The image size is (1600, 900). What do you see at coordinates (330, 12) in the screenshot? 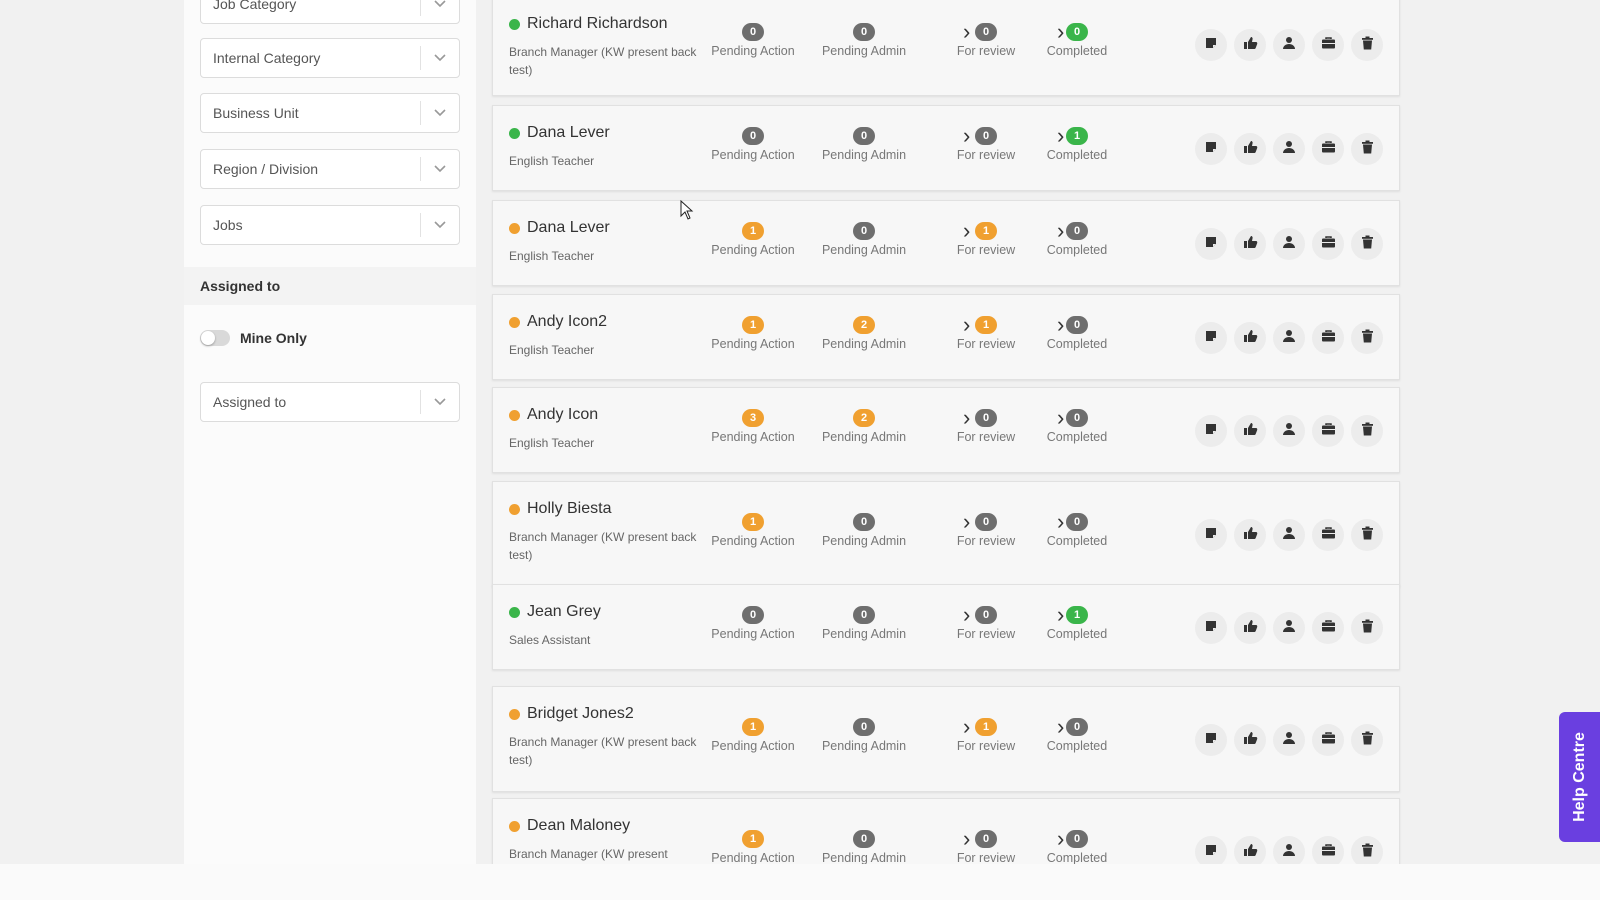
I see `job-category-select: Job Category` at bounding box center [330, 12].